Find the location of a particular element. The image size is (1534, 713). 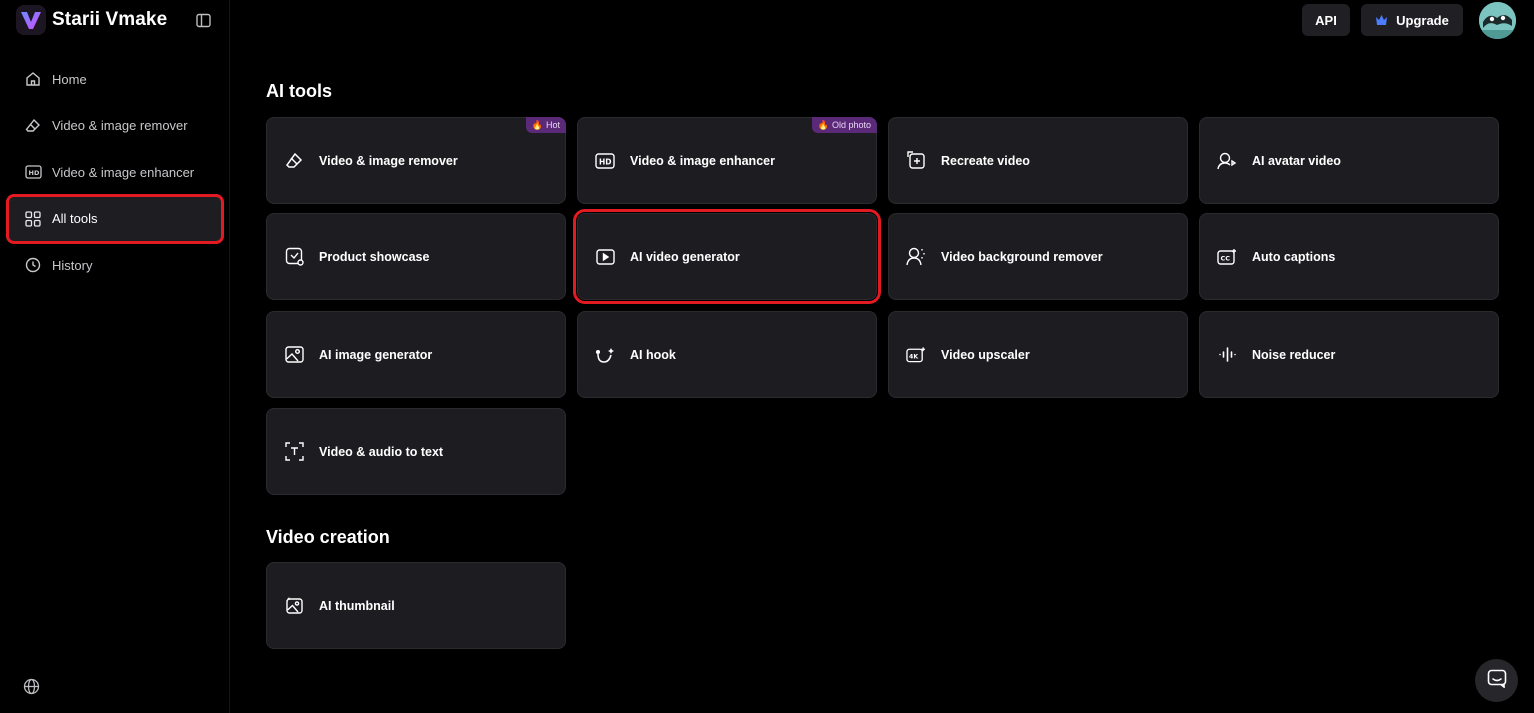

sidebar-item-label: History is located at coordinates (72, 265).